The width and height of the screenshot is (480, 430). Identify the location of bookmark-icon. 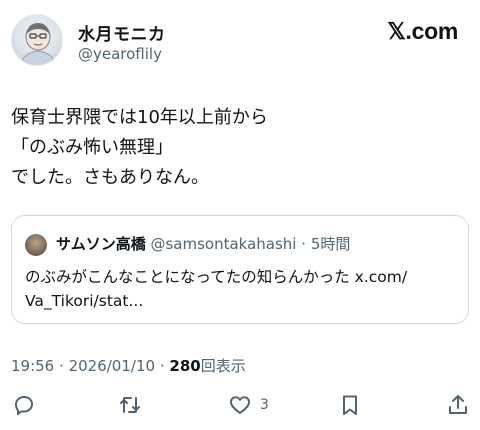
(350, 405).